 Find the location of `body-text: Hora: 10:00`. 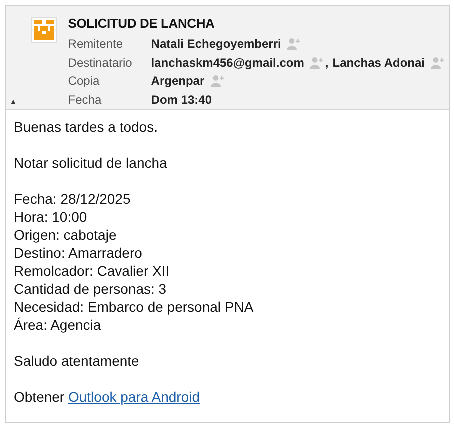

body-text: Hora: 10:00 is located at coordinates (51, 217).